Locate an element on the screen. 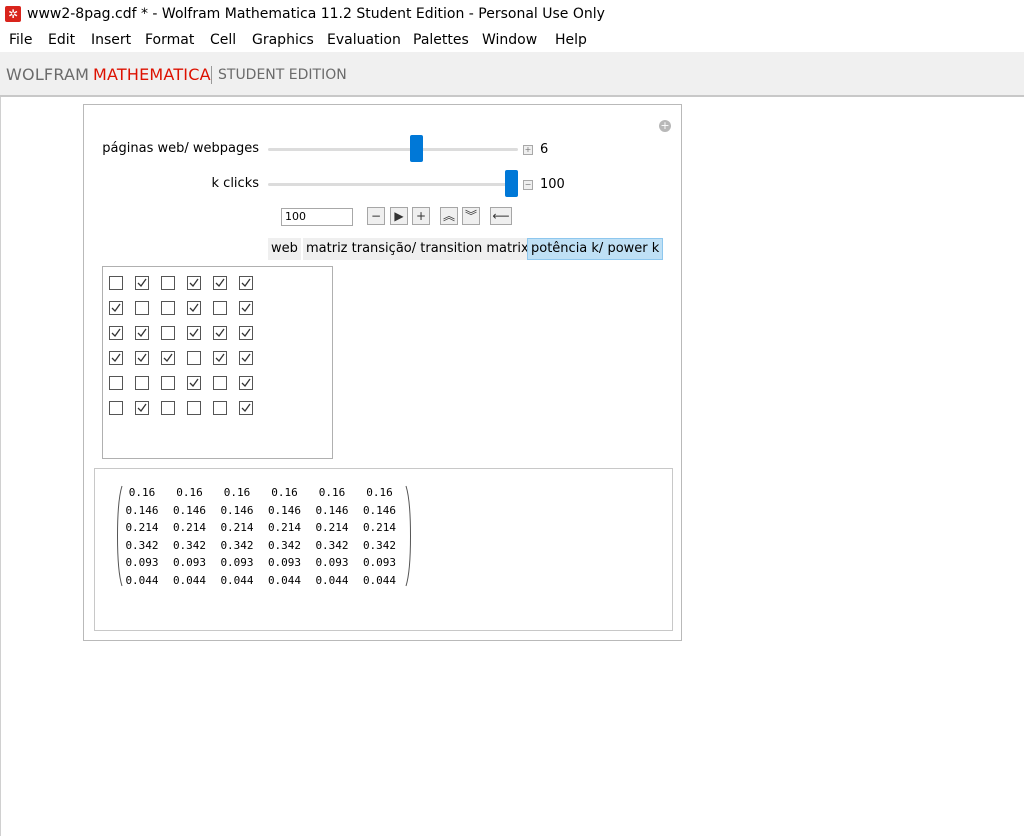  tab-web: web is located at coordinates (284, 249).